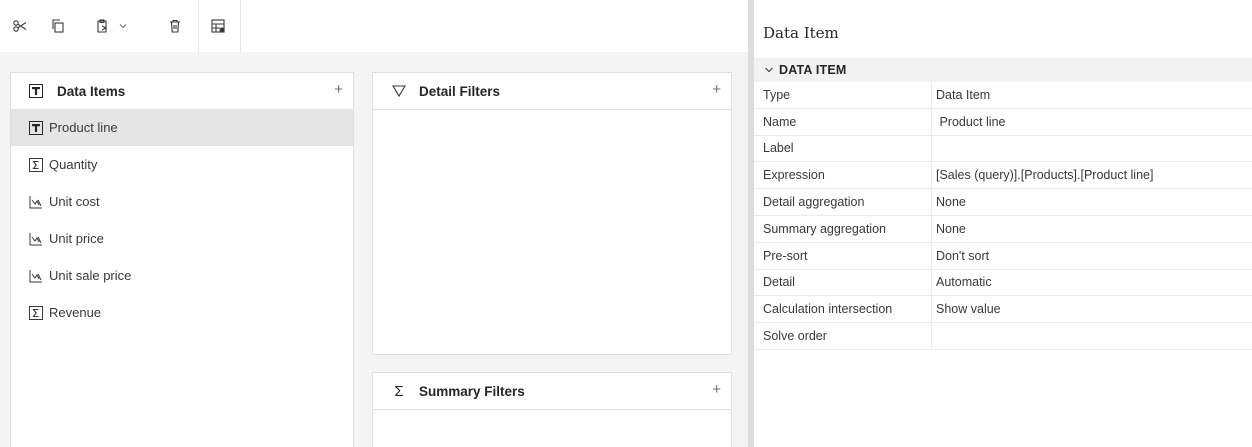 The height and width of the screenshot is (447, 1252). Describe the element at coordinates (338, 90) in the screenshot. I see `add-data-item-button: +` at that location.